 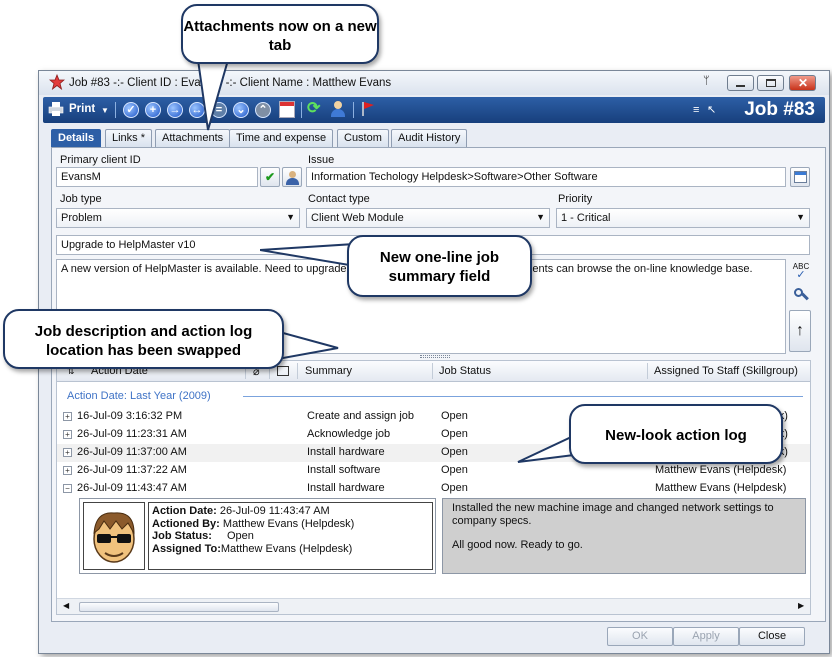 What do you see at coordinates (283, 371) in the screenshot?
I see `note-icon` at bounding box center [283, 371].